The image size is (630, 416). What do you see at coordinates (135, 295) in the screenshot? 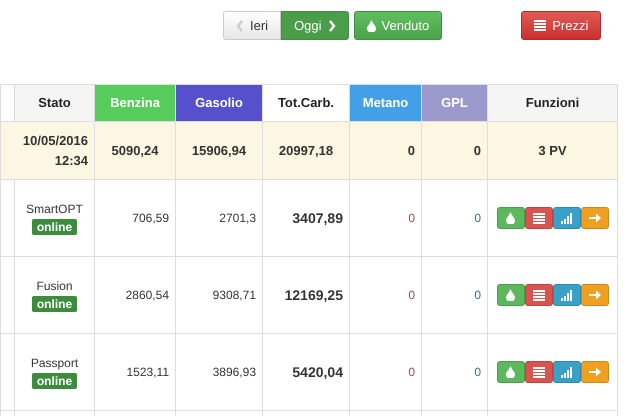
I see `table-cell: 2860,54` at bounding box center [135, 295].